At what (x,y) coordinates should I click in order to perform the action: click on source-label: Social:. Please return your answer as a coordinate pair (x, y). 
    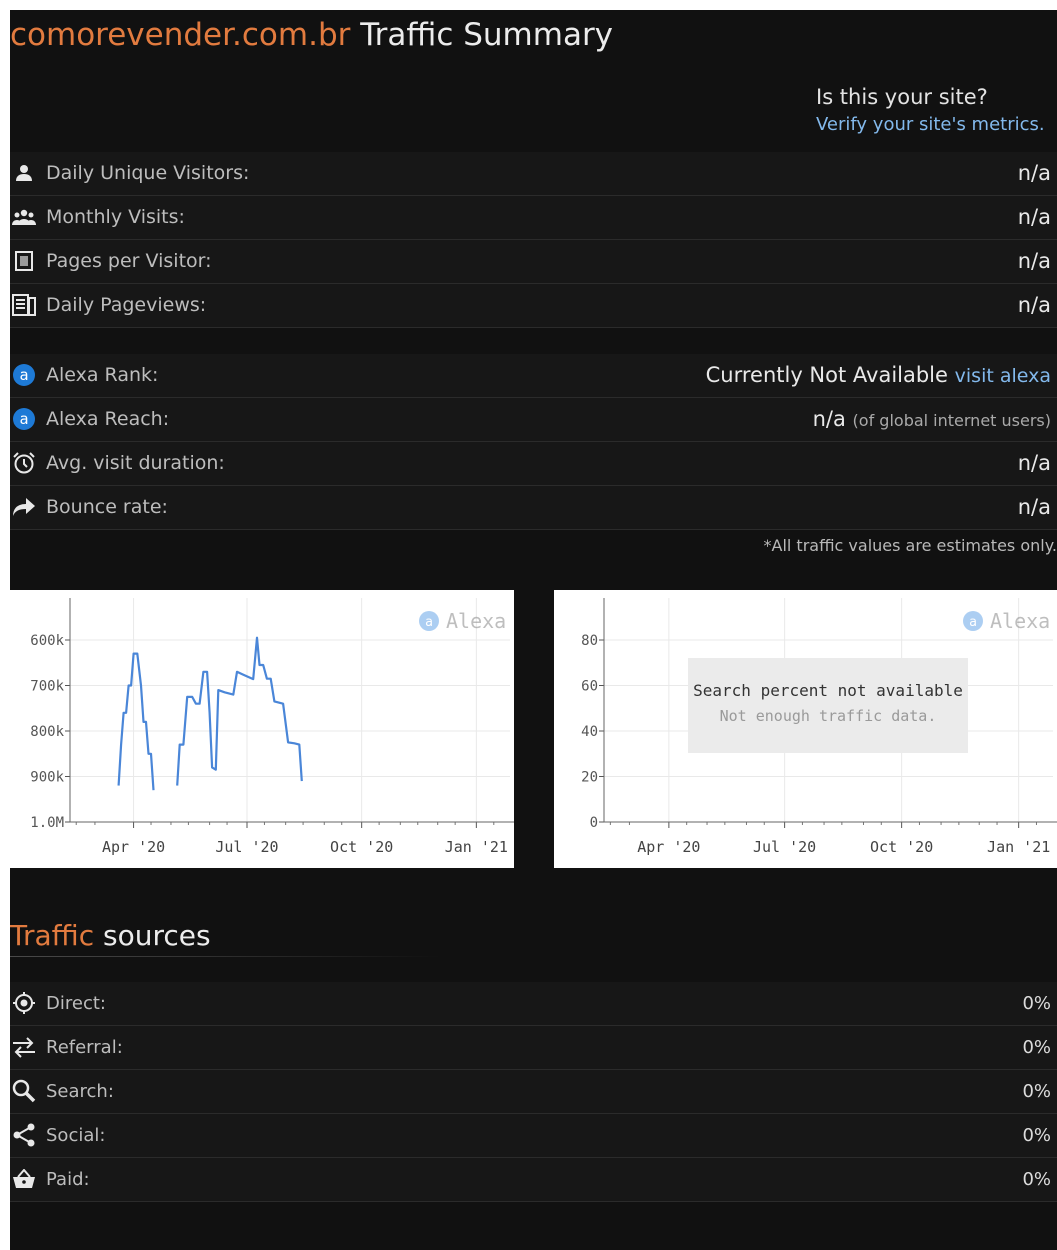
    Looking at the image, I should click on (76, 1135).